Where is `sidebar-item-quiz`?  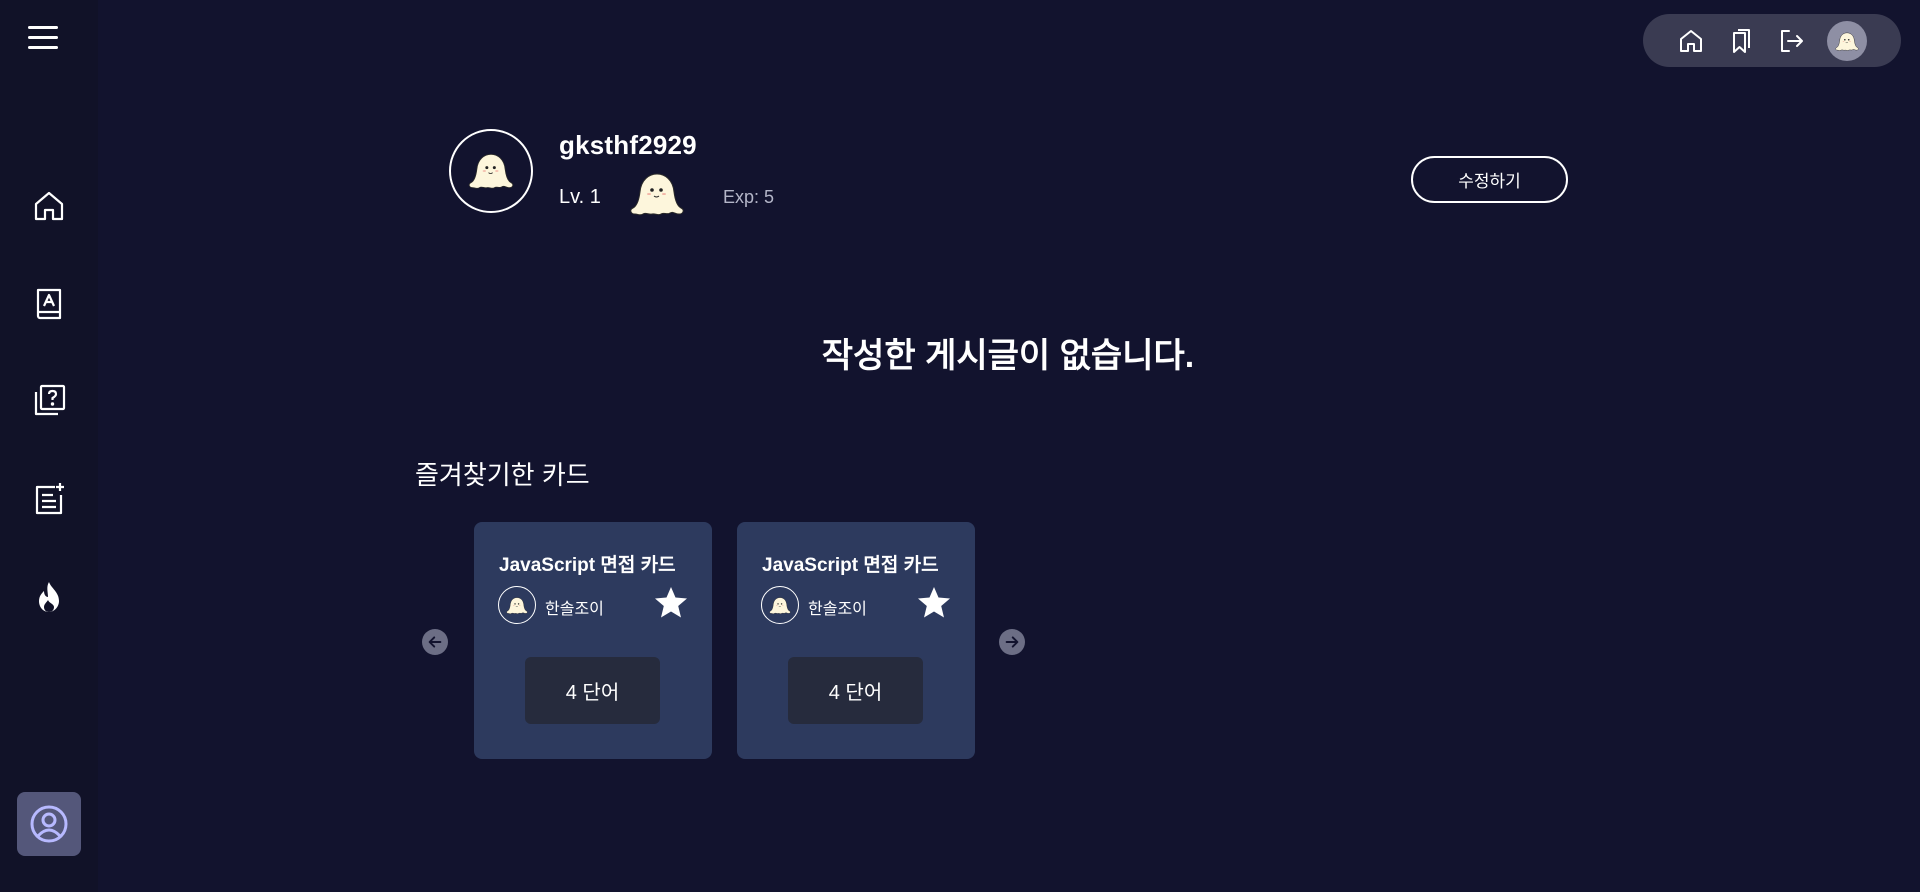 sidebar-item-quiz is located at coordinates (49, 401).